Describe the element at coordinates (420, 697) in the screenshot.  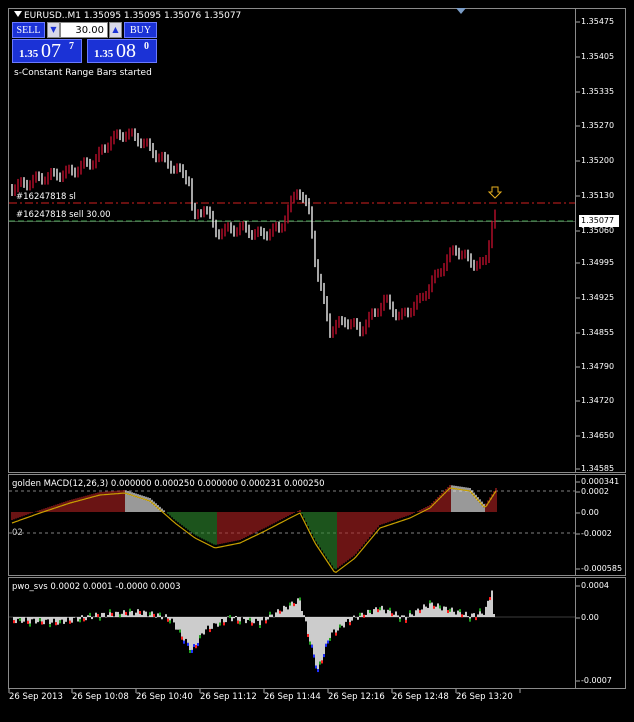
I see `time-label: 26 Sep 12:48` at that location.